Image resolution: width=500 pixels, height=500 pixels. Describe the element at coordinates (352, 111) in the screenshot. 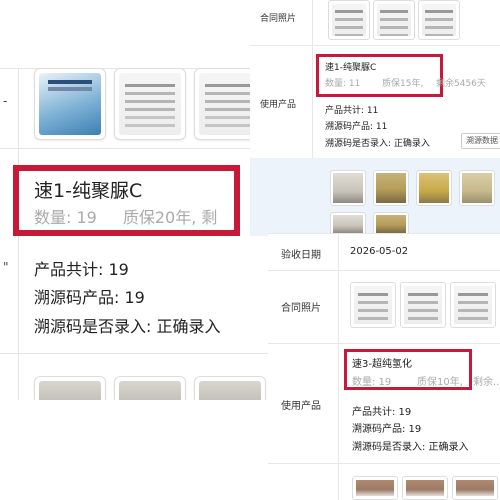

I see `total-products: 产品共计: 11` at that location.